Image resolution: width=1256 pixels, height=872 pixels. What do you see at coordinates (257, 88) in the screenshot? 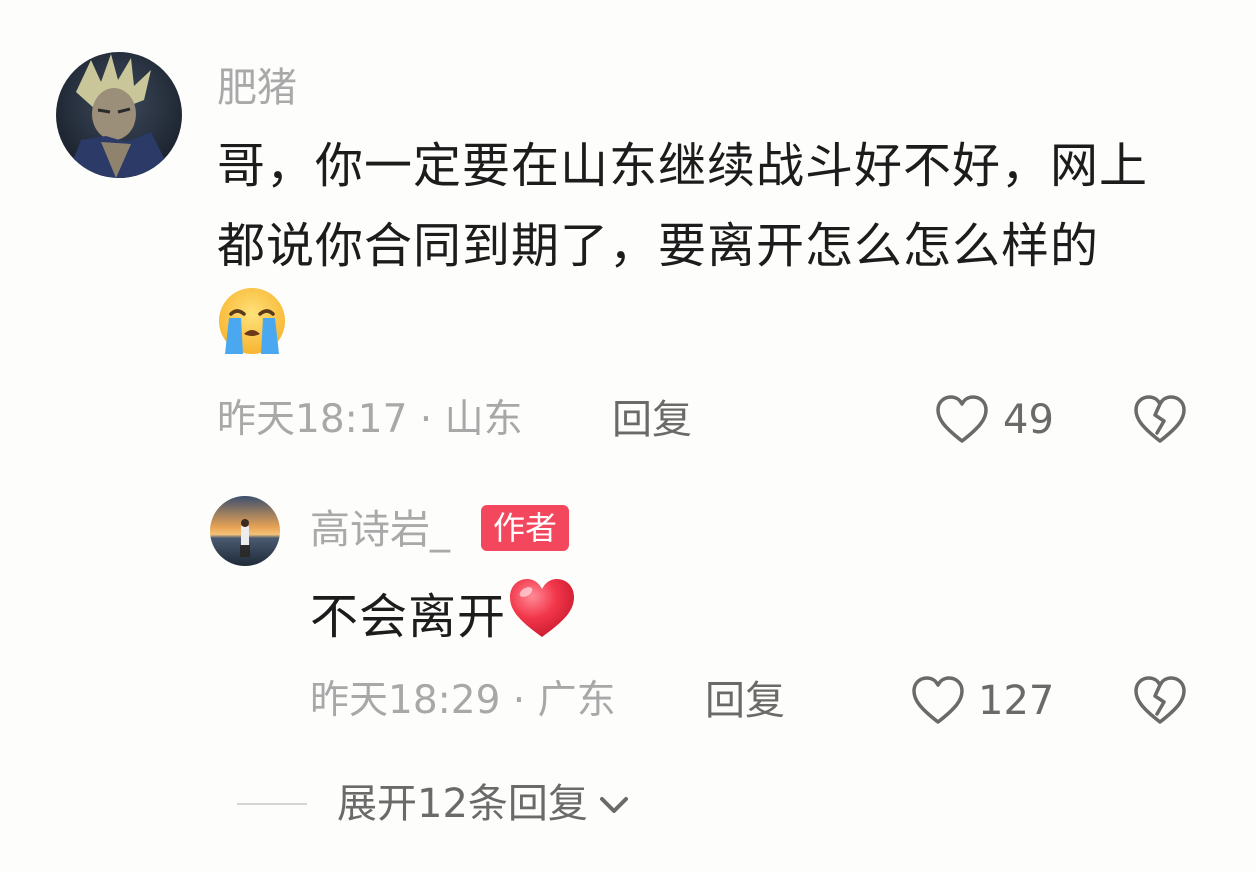
I see `commenter-username: 肥猪` at bounding box center [257, 88].